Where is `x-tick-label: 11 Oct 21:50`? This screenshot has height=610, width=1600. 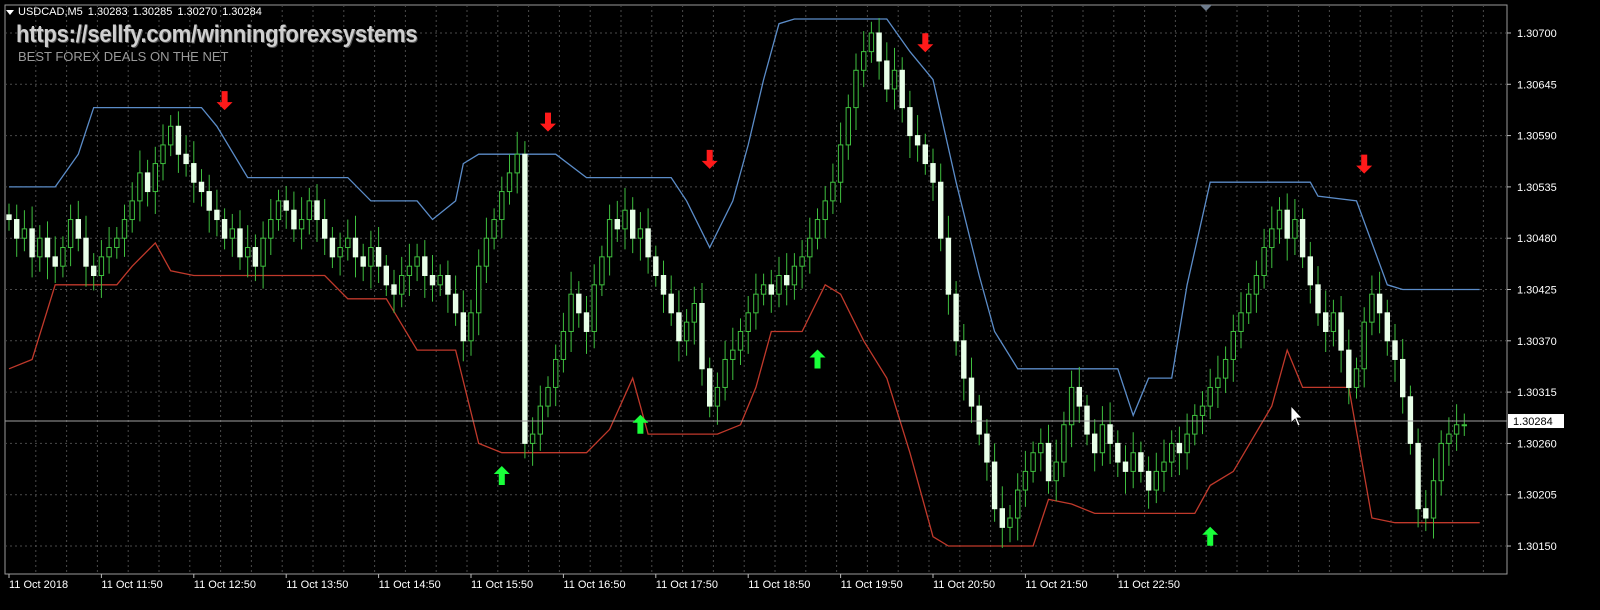 x-tick-label: 11 Oct 21:50 is located at coordinates (1056, 585).